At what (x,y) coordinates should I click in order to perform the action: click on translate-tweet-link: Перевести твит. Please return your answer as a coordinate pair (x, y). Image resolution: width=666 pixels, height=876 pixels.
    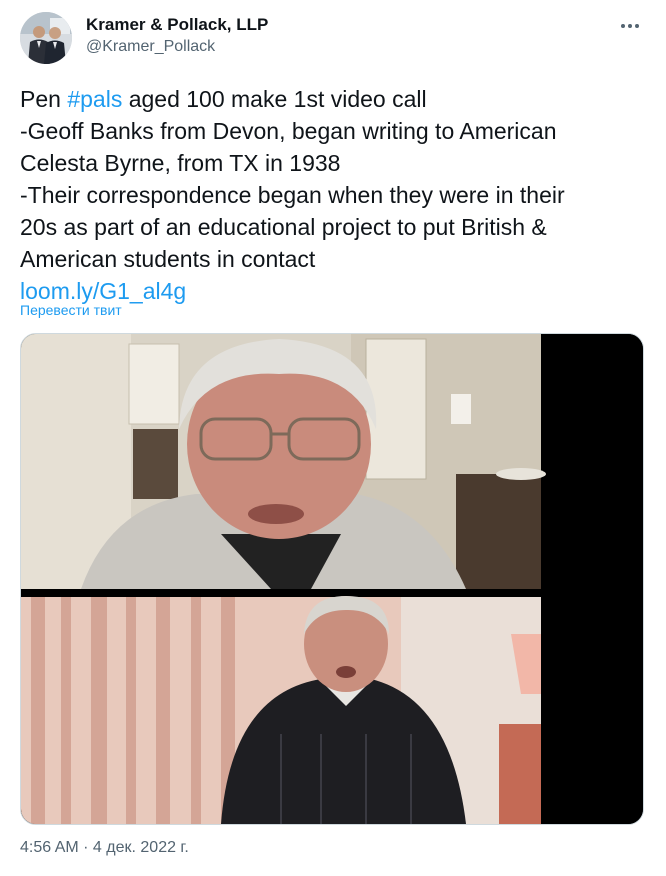
    Looking at the image, I should click on (71, 310).